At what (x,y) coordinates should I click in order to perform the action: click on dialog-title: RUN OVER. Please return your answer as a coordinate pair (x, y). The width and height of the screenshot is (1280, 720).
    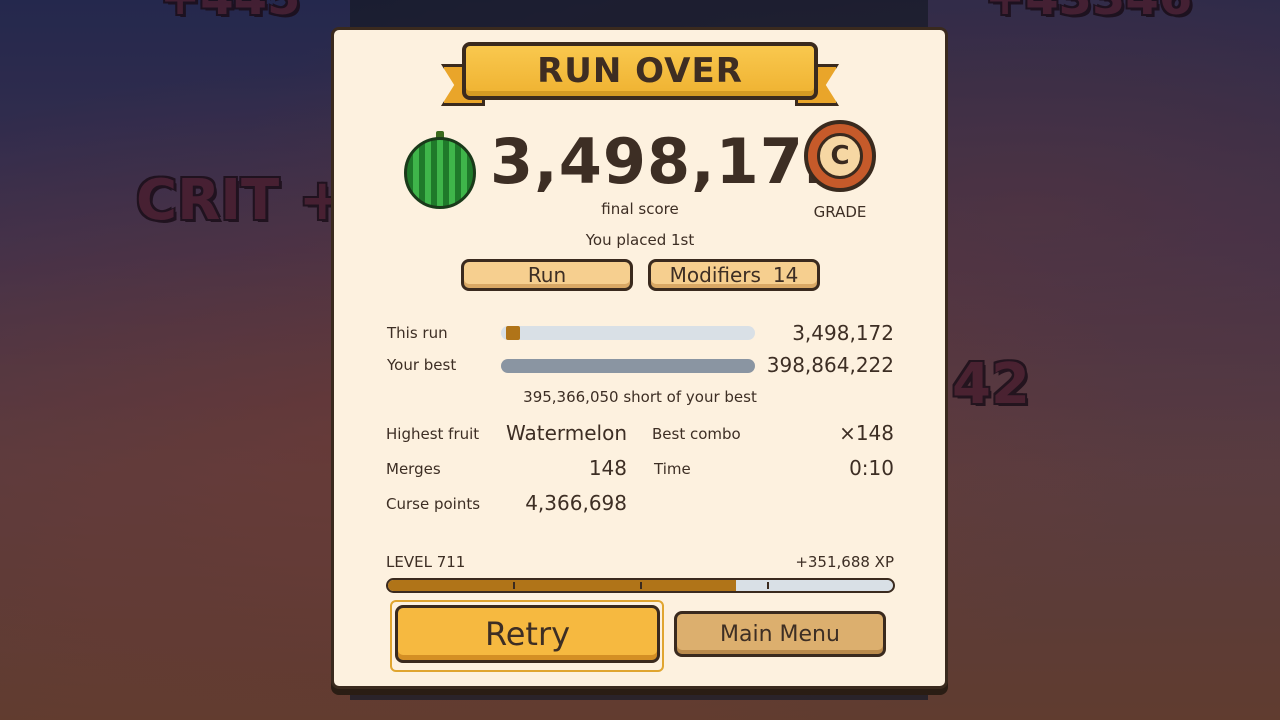
    Looking at the image, I should click on (640, 71).